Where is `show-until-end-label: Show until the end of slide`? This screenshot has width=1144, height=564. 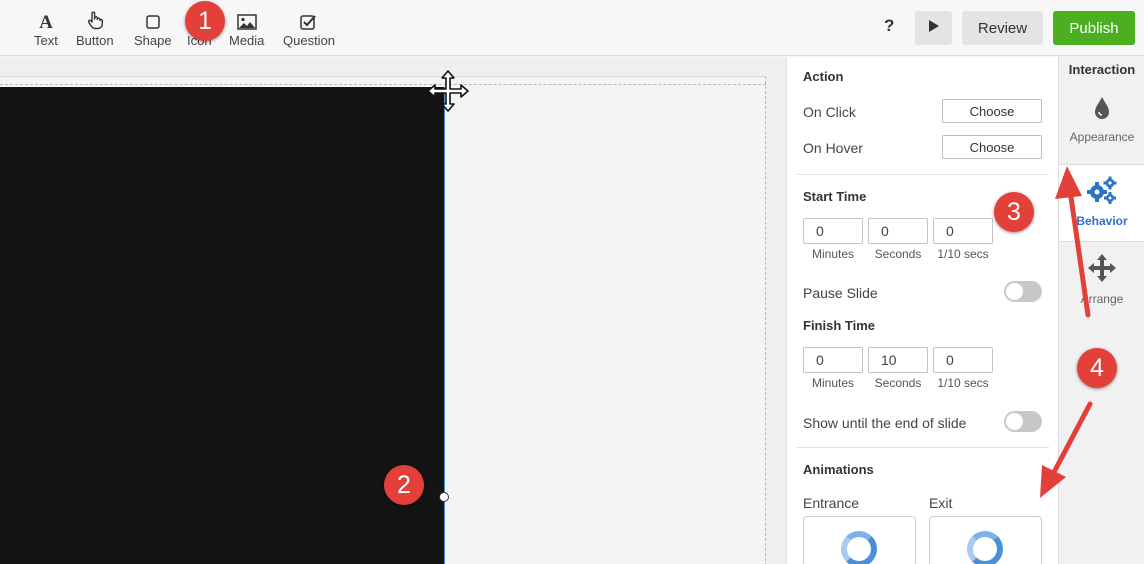 show-until-end-label: Show until the end of slide is located at coordinates (885, 423).